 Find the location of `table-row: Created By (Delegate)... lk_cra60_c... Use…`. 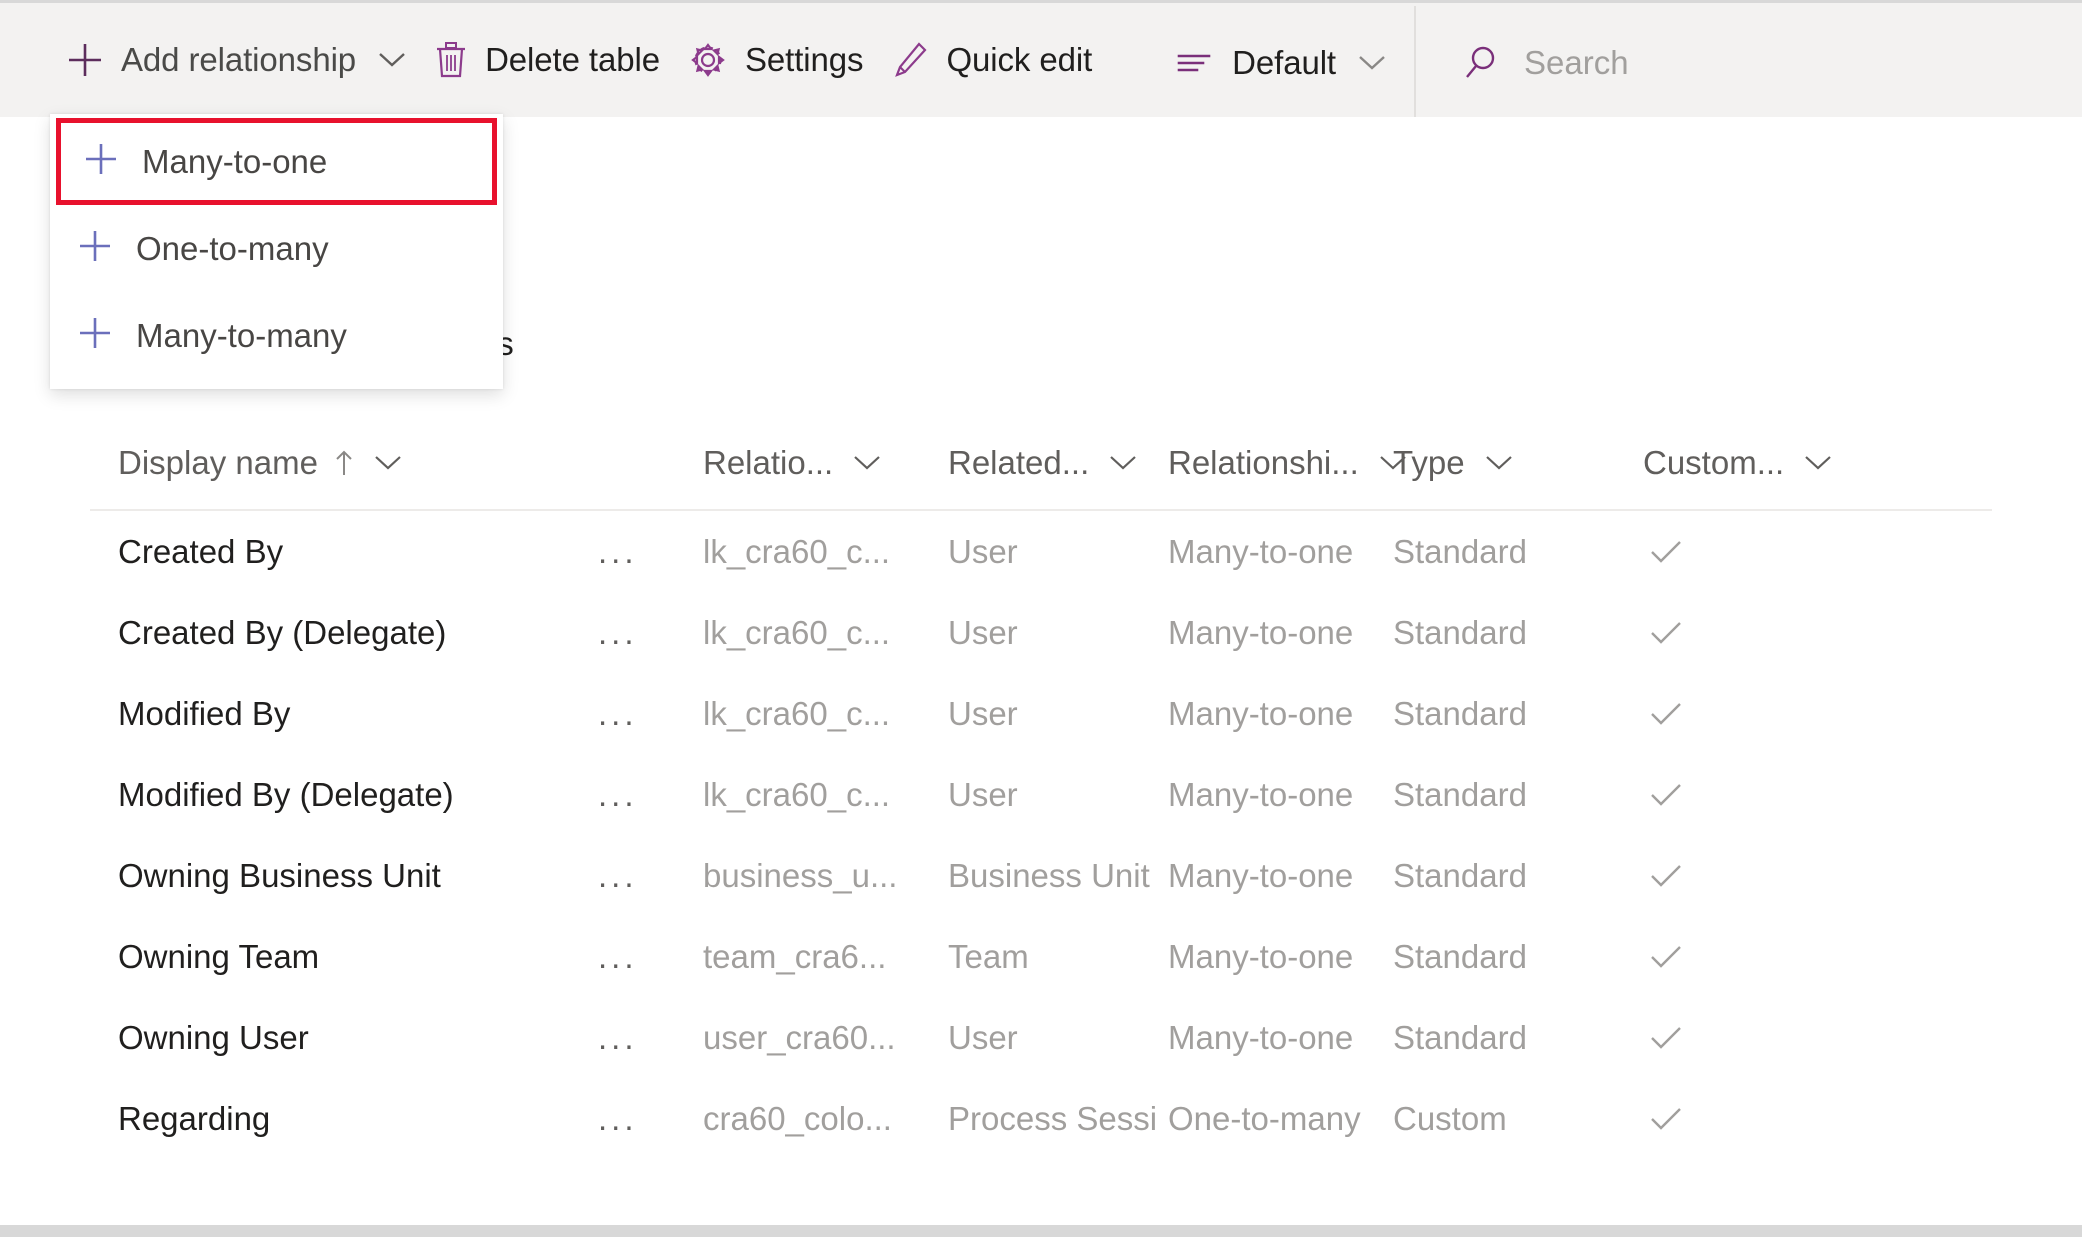

table-row: Created By (Delegate)... lk_cra60_c... Use… is located at coordinates (1041, 632).